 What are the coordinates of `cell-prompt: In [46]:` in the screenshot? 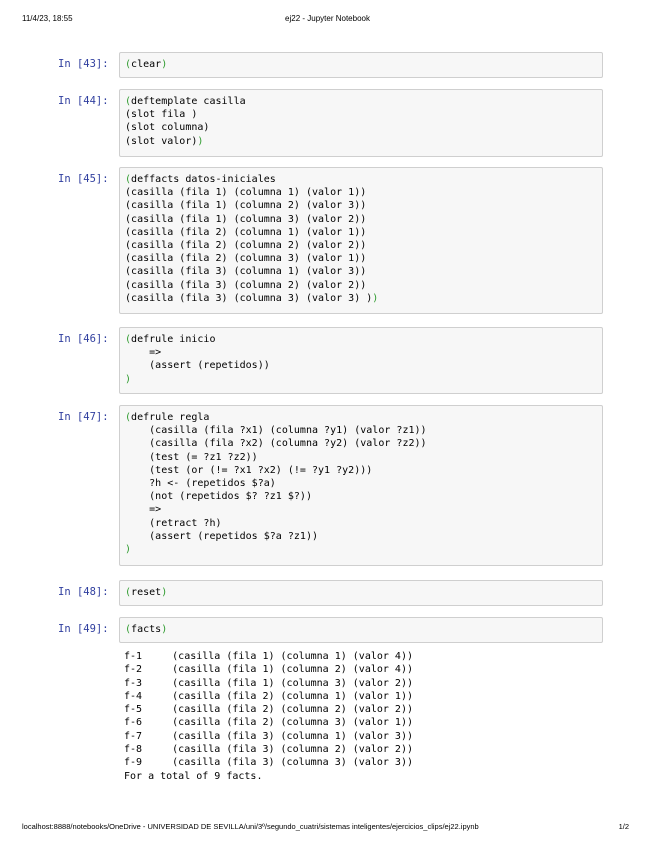 It's located at (83, 339).